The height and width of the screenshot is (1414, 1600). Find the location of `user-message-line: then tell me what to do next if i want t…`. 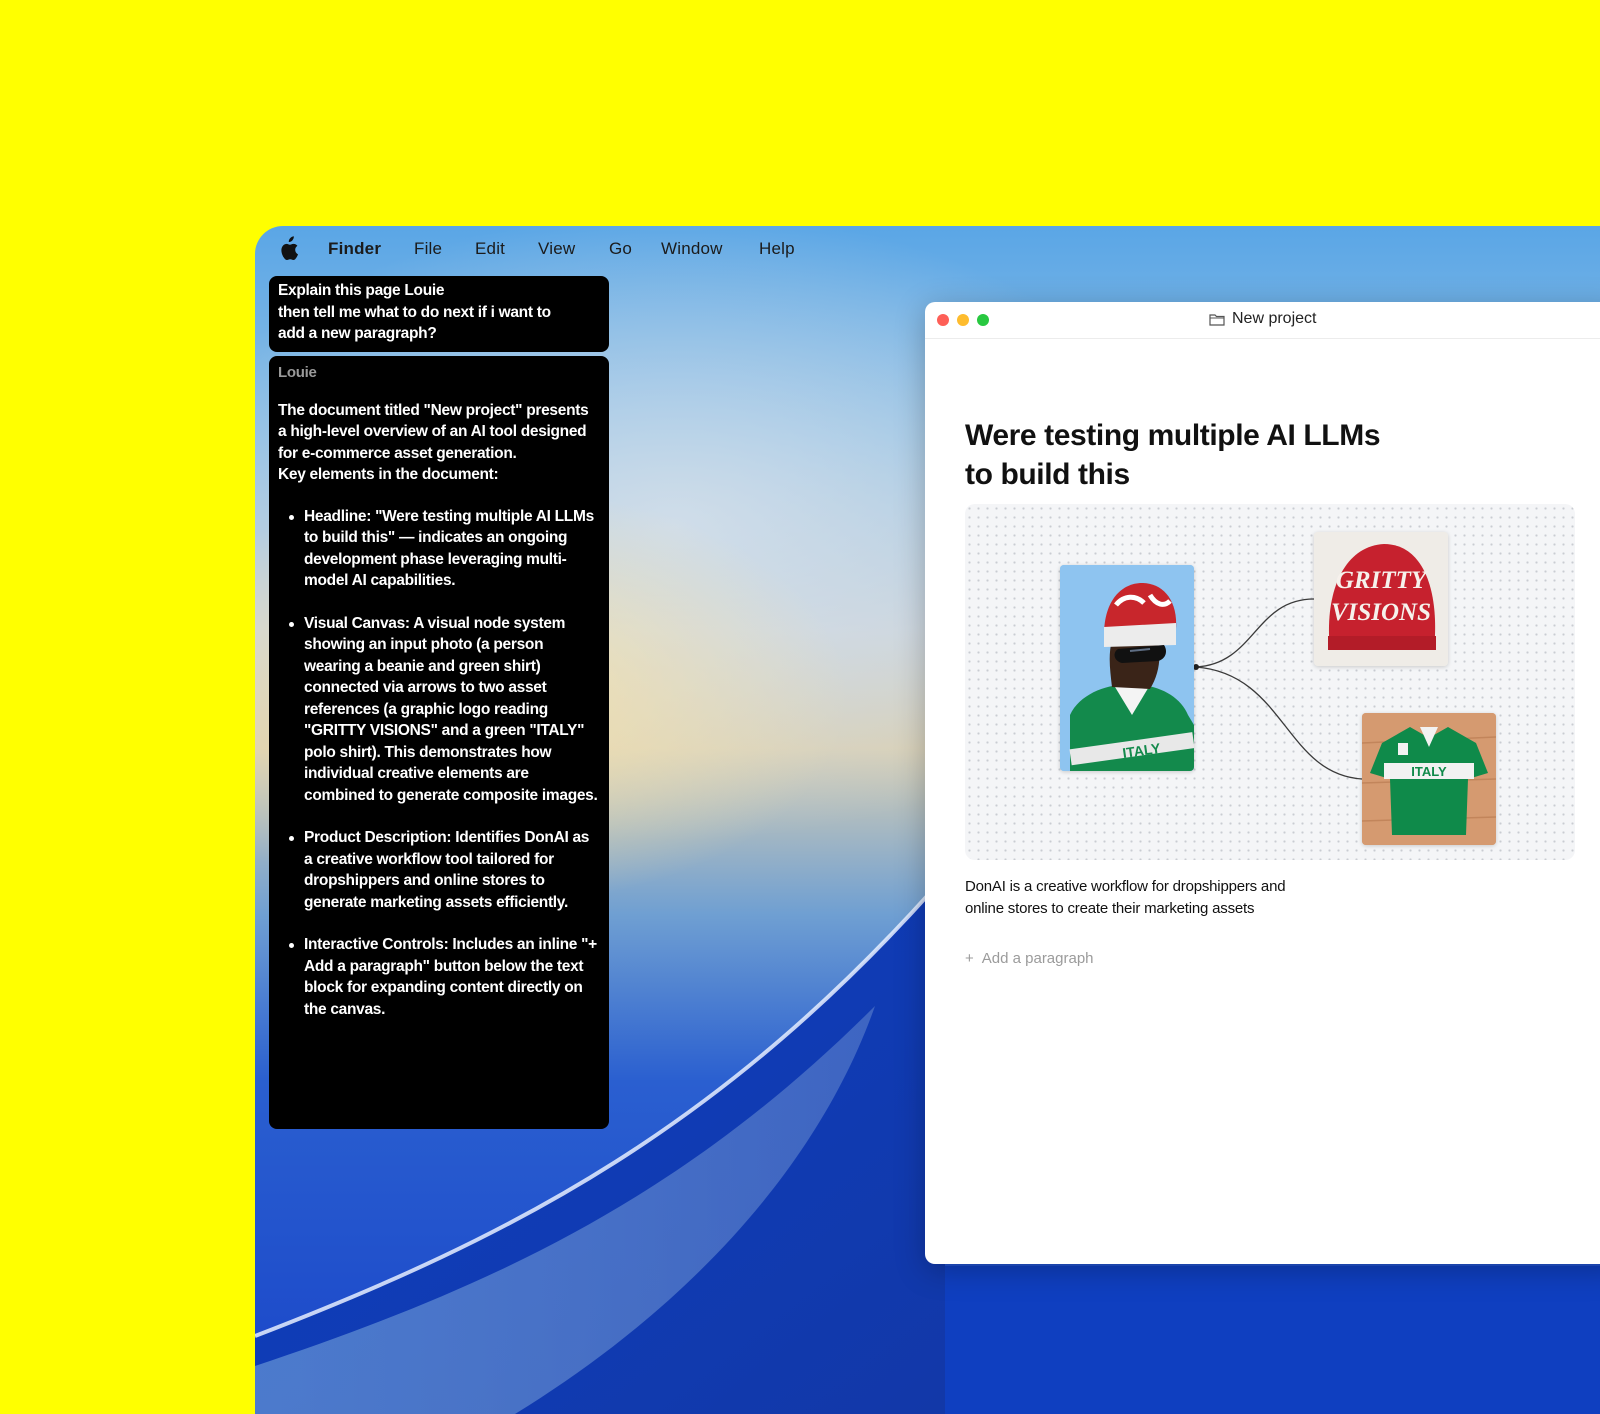

user-message-line: then tell me what to do next if i want t… is located at coordinates (414, 312).